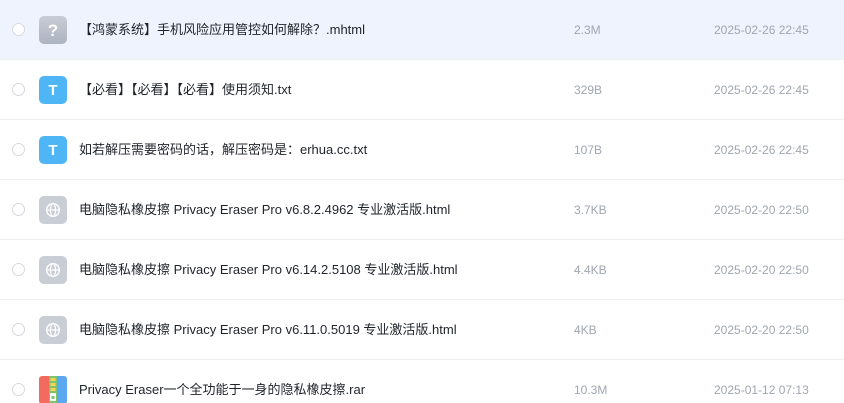 The image size is (844, 403). Describe the element at coordinates (223, 150) in the screenshot. I see `file-name: 如若解压需要密码的话，解压密码是：erhua.cc.txt` at that location.